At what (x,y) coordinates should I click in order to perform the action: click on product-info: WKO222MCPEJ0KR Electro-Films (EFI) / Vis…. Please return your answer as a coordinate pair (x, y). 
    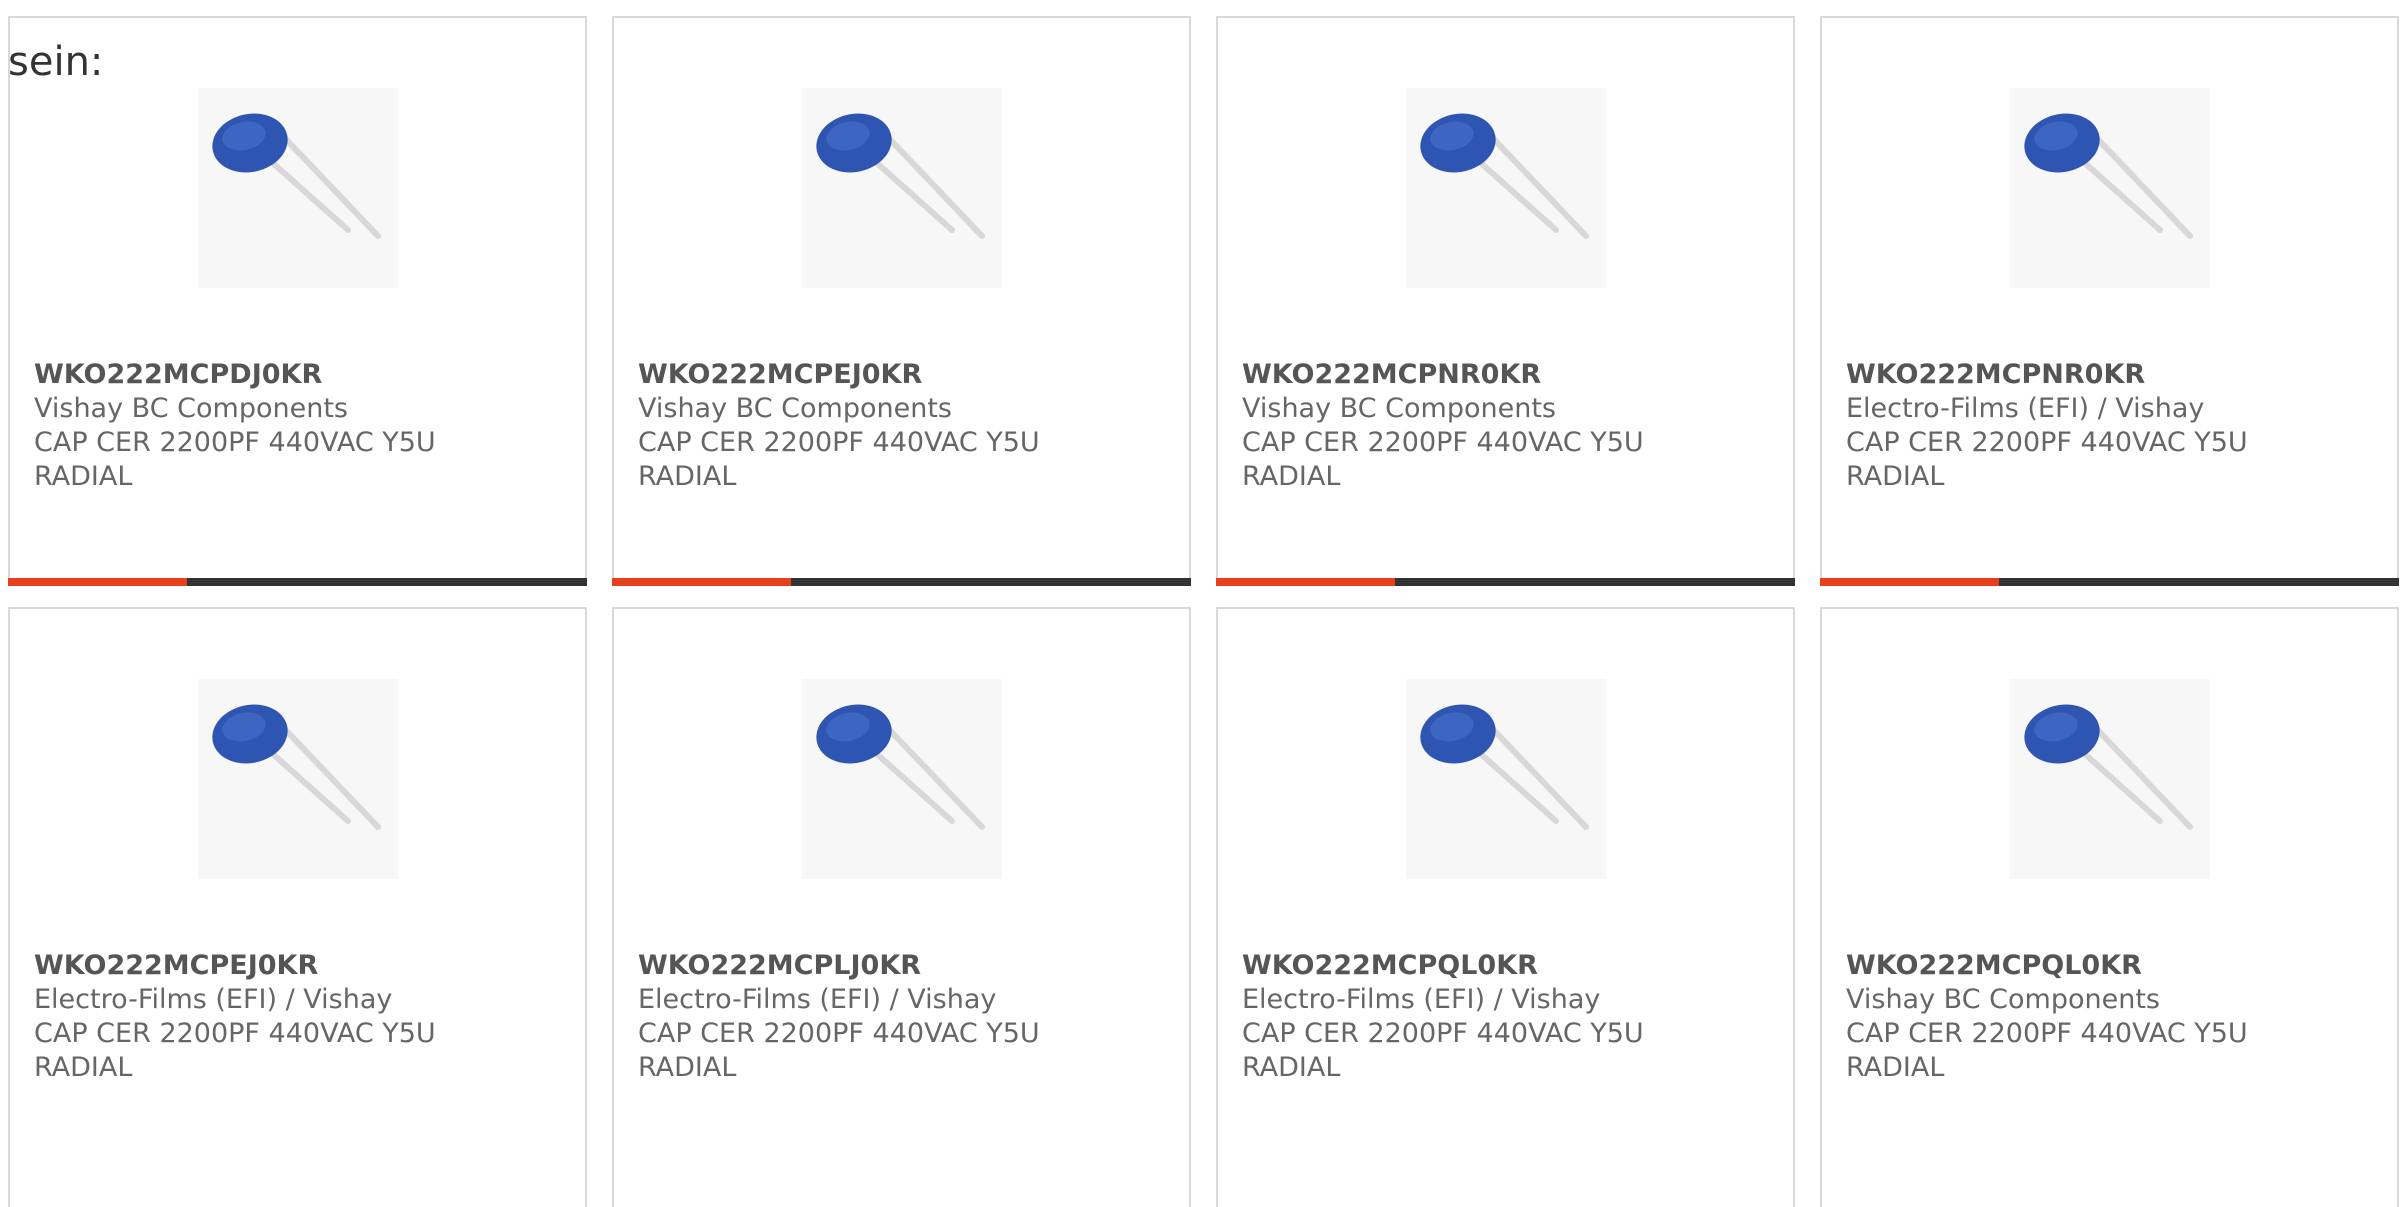
    Looking at the image, I should click on (299, 1017).